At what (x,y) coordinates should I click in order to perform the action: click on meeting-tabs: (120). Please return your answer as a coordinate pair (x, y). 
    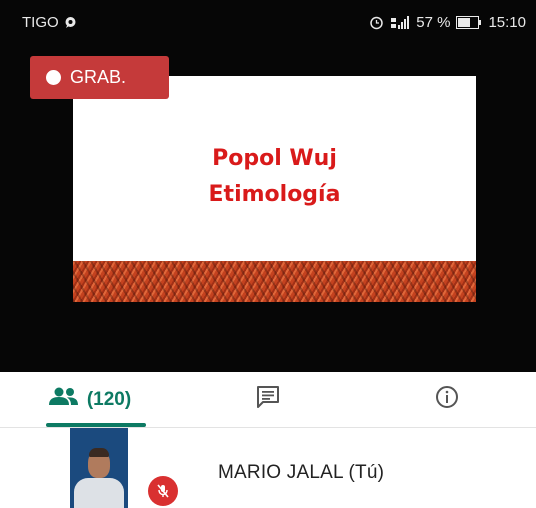
    Looking at the image, I should click on (268, 400).